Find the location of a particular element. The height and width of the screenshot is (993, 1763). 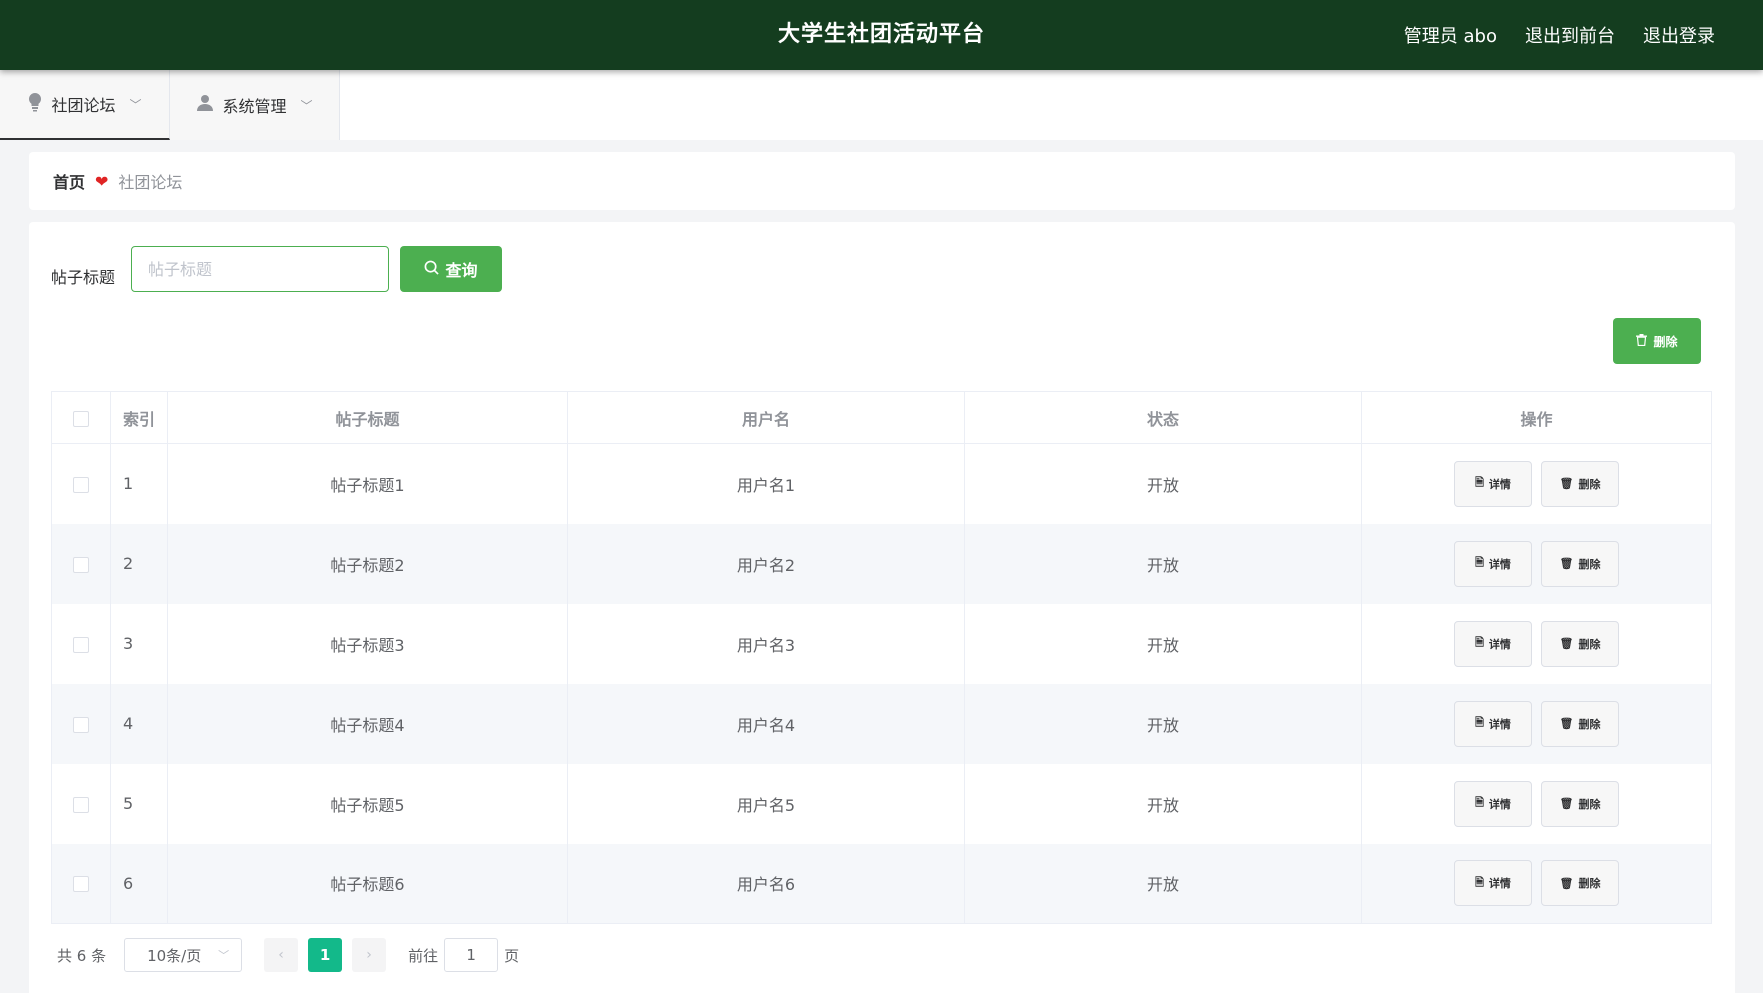

header-actions: 管理员 abo 退出到前台 退出登录 is located at coordinates (1559, 35).